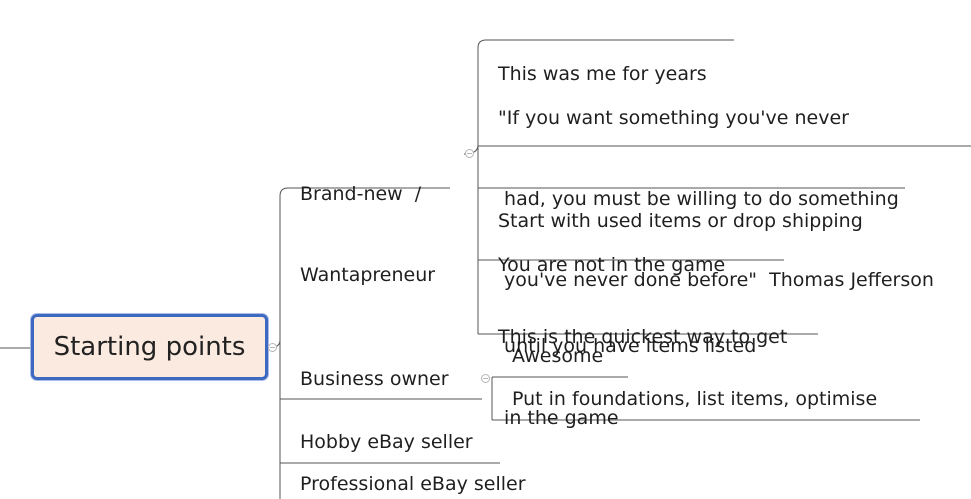  What do you see at coordinates (694, 399) in the screenshot?
I see `child-put-in-foundations: Put in foundations, list items, optimise` at bounding box center [694, 399].